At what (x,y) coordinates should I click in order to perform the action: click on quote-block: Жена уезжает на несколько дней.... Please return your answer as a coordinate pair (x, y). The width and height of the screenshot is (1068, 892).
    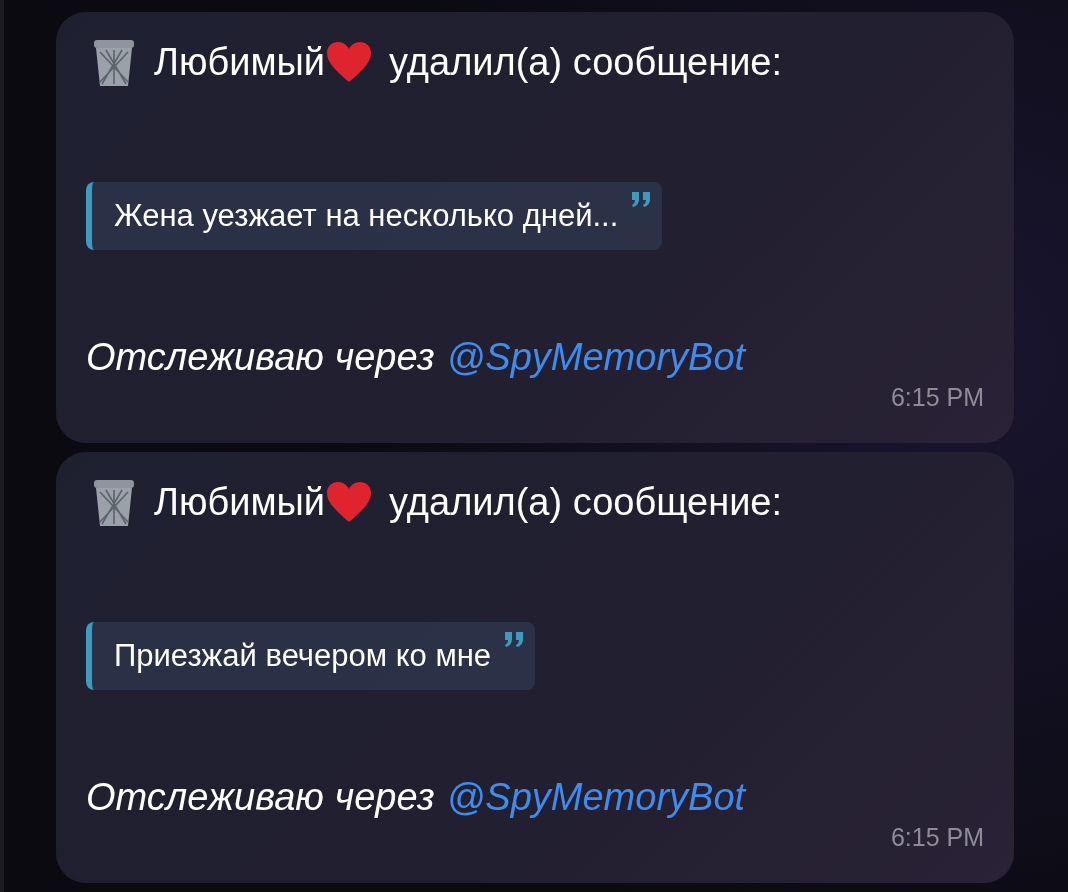
    Looking at the image, I should click on (374, 216).